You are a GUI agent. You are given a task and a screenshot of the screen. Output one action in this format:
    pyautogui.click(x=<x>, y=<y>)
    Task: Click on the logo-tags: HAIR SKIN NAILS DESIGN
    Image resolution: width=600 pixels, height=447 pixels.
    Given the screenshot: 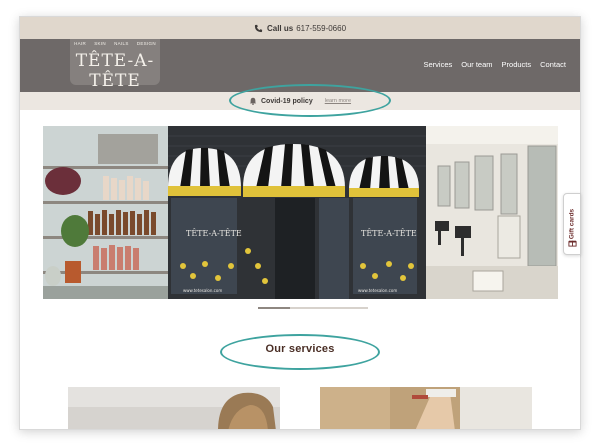 What is the action you would take?
    pyautogui.click(x=115, y=43)
    